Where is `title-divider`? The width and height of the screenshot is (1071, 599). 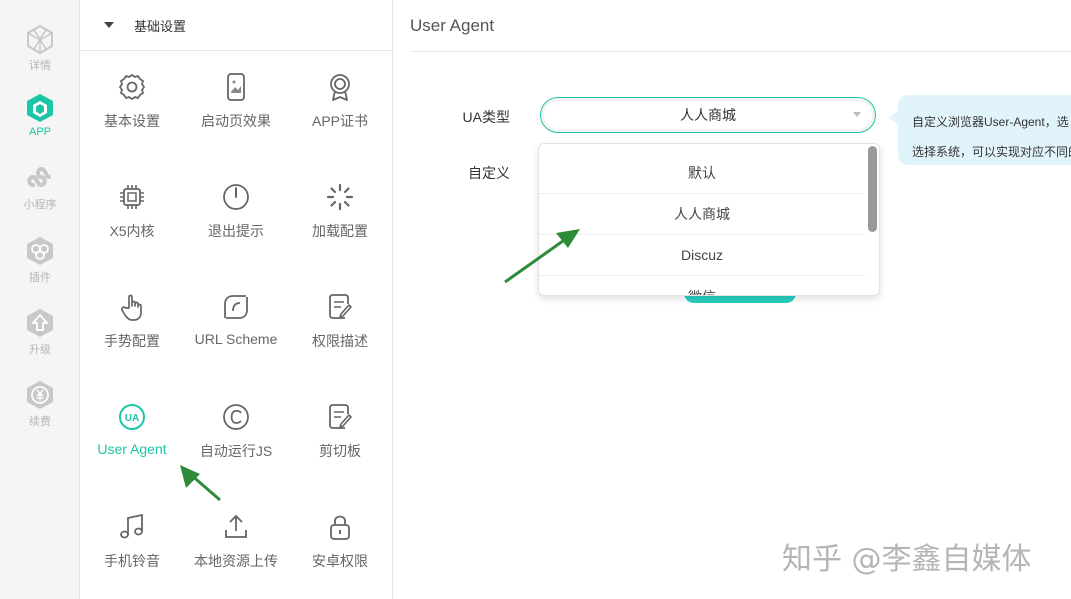
title-divider is located at coordinates (740, 51).